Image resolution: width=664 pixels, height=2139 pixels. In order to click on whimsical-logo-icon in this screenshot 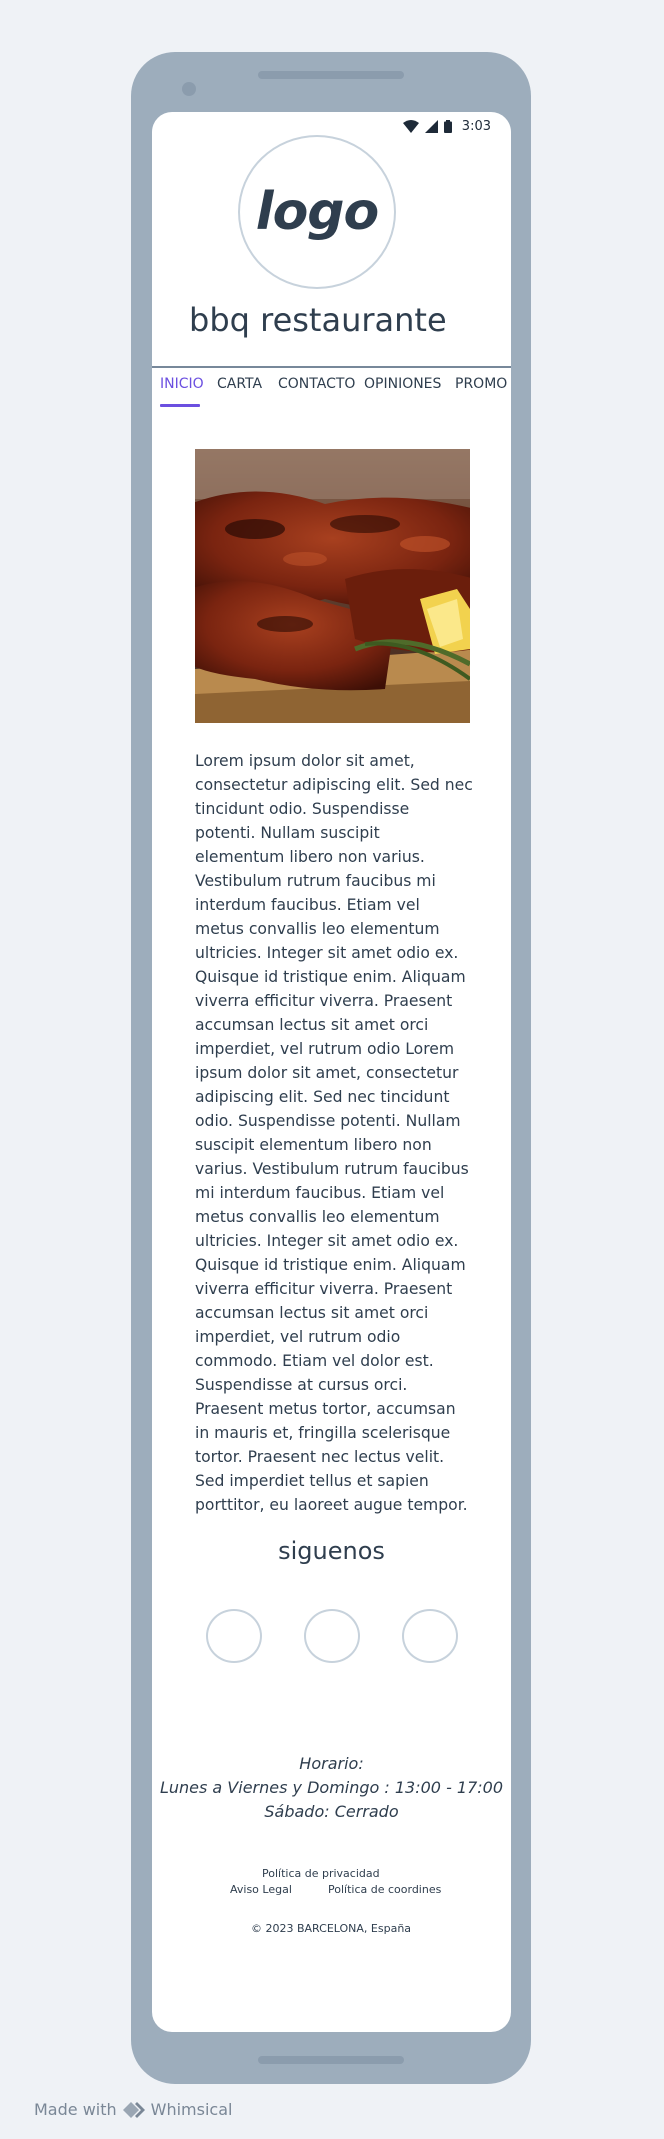, I will do `click(133, 2109)`.